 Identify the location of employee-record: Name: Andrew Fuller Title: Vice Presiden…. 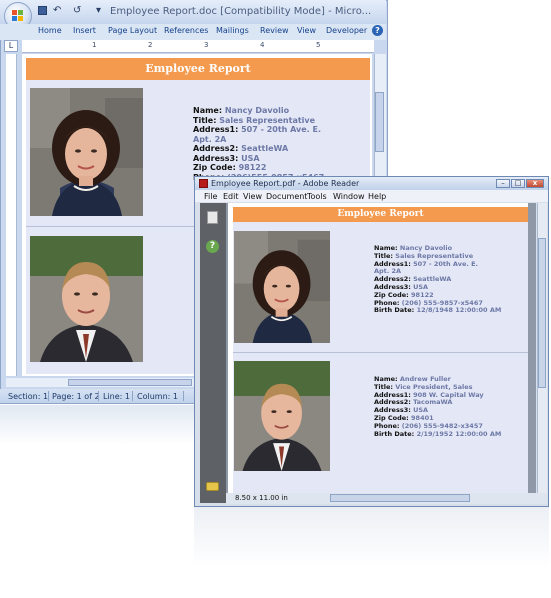
(438, 406).